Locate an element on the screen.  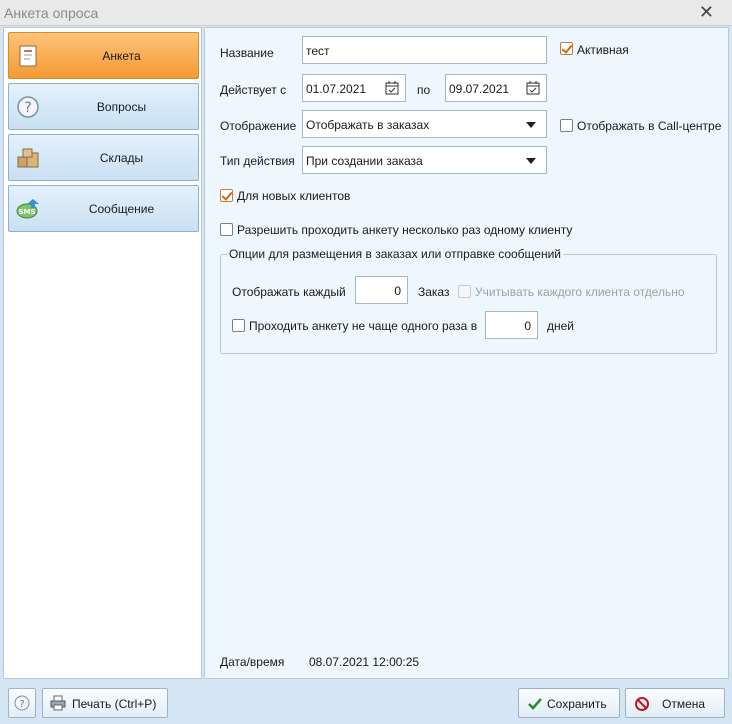
active-checkbox is located at coordinates (566, 48).